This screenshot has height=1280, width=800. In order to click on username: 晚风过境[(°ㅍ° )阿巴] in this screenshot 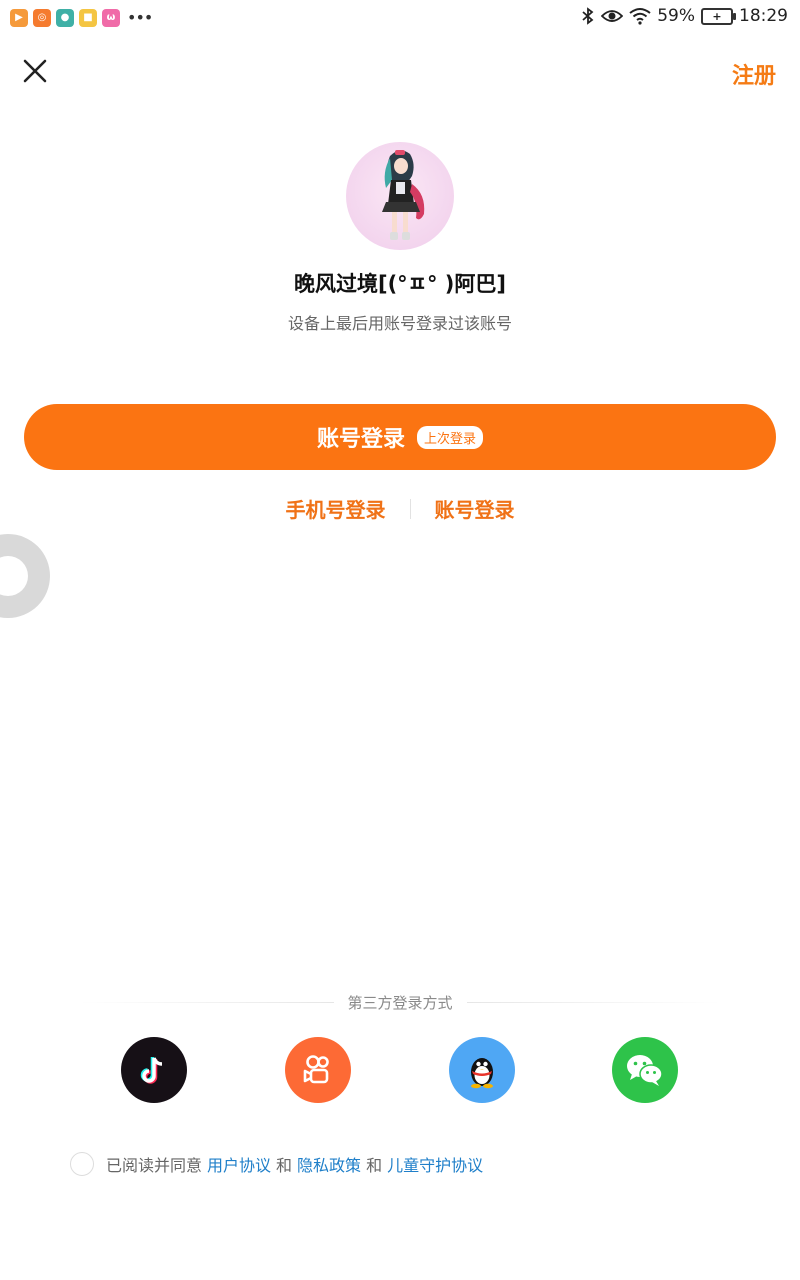, I will do `click(400, 284)`.